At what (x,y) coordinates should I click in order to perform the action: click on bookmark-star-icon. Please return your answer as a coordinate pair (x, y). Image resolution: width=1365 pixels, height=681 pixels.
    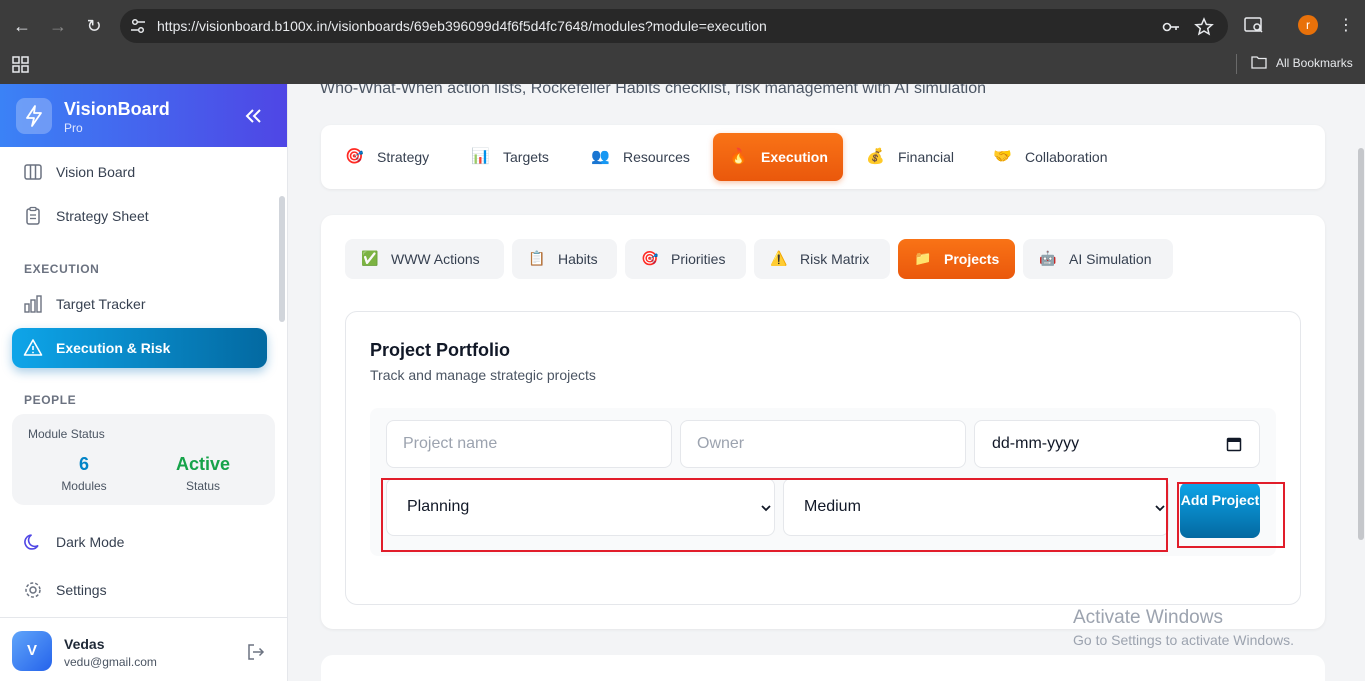
    Looking at the image, I should click on (1204, 27).